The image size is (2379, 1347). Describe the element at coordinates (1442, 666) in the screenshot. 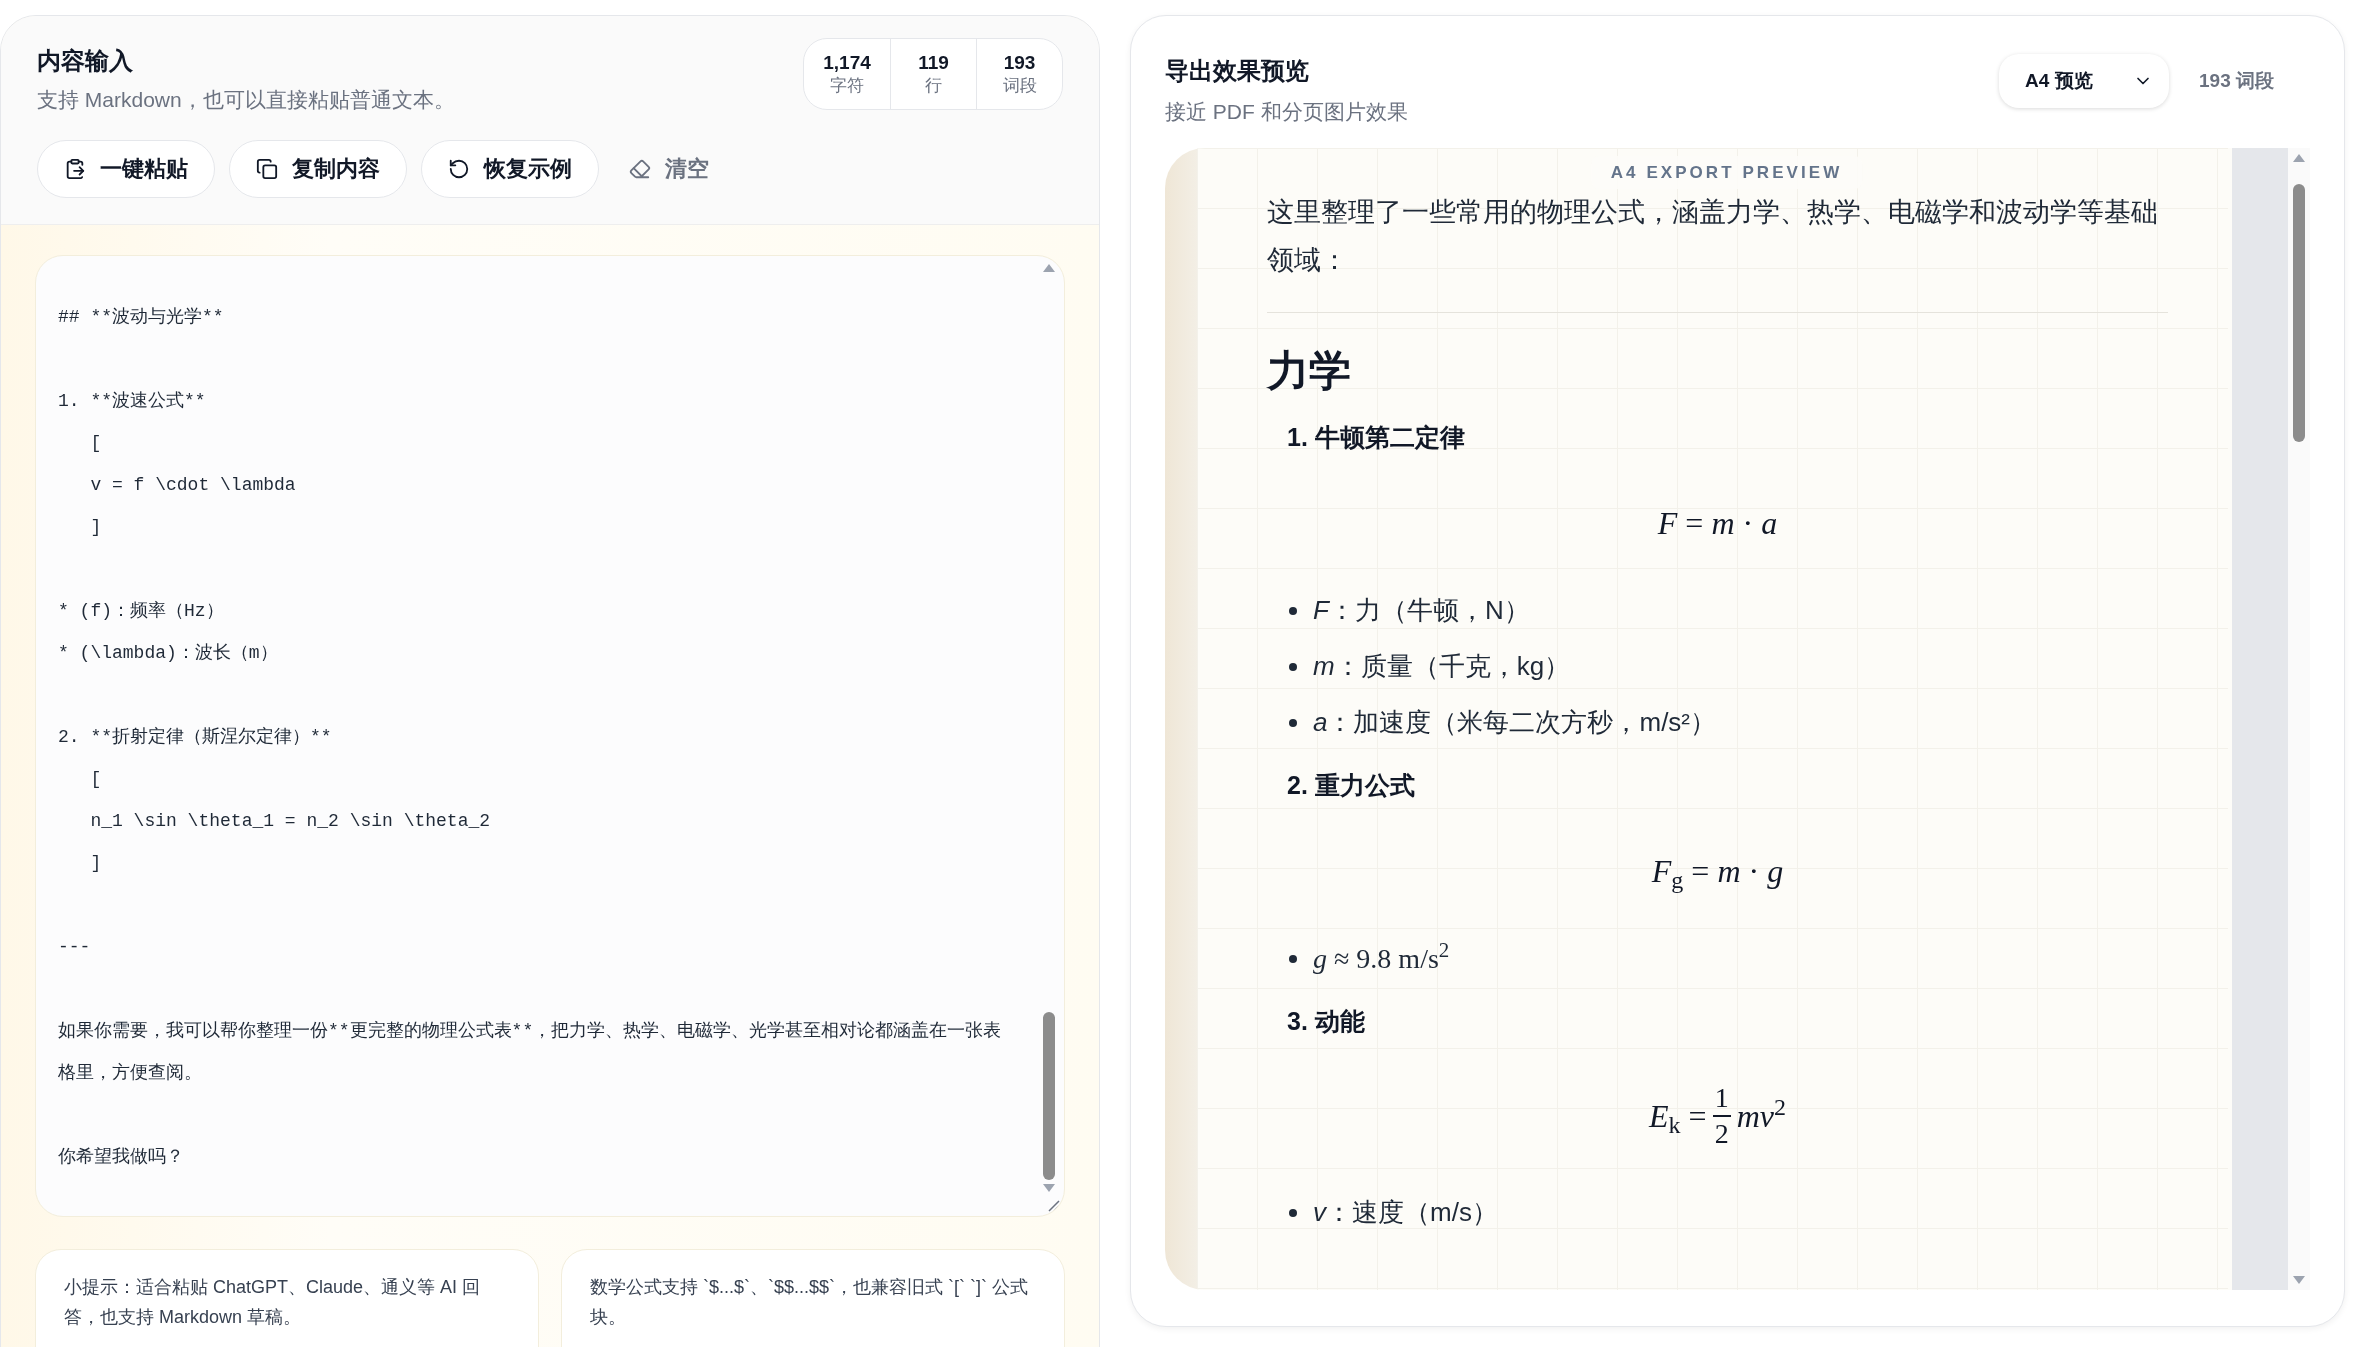

I see `bullet-text: m：质量（千克，kg）` at that location.